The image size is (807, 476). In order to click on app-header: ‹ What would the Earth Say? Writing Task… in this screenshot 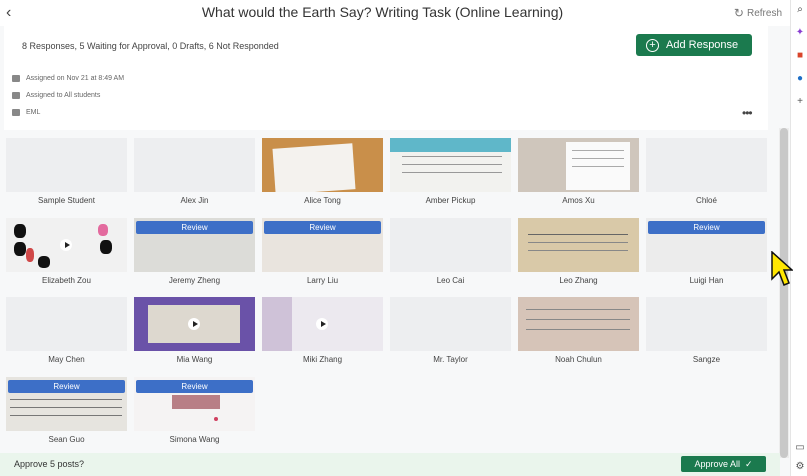, I will do `click(395, 13)`.